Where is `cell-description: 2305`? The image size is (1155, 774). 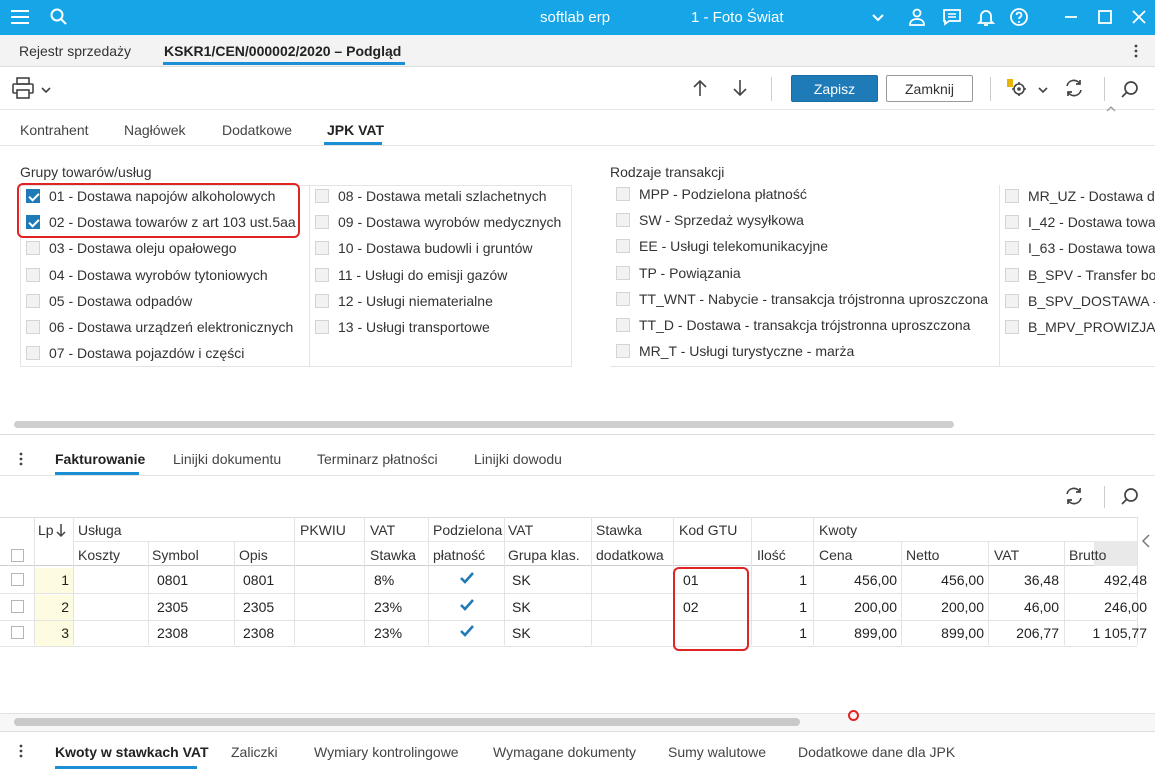 cell-description: 2305 is located at coordinates (265, 607).